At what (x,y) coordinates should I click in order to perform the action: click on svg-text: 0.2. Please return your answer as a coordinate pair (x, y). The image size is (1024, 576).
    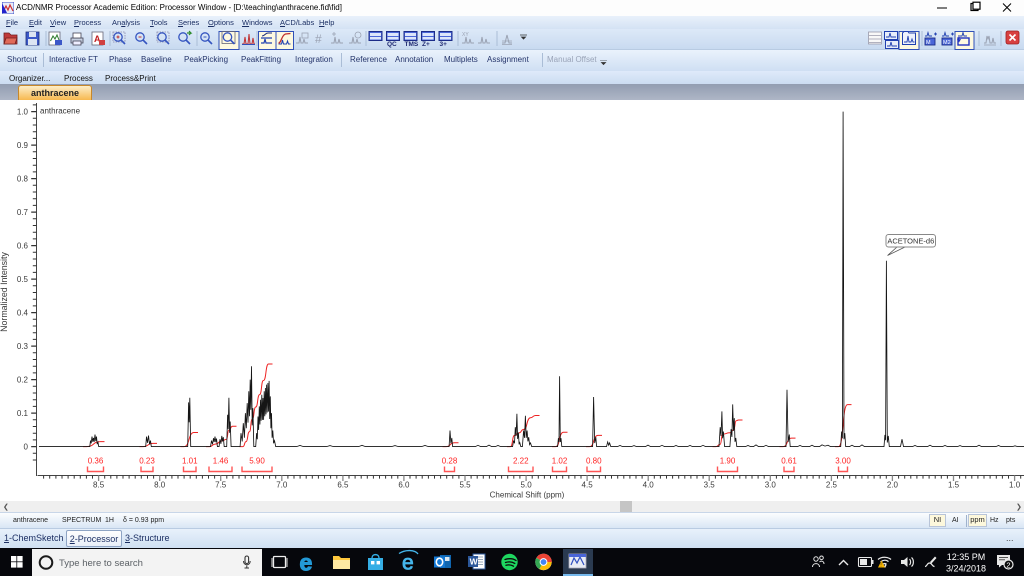
    Looking at the image, I should click on (23, 379).